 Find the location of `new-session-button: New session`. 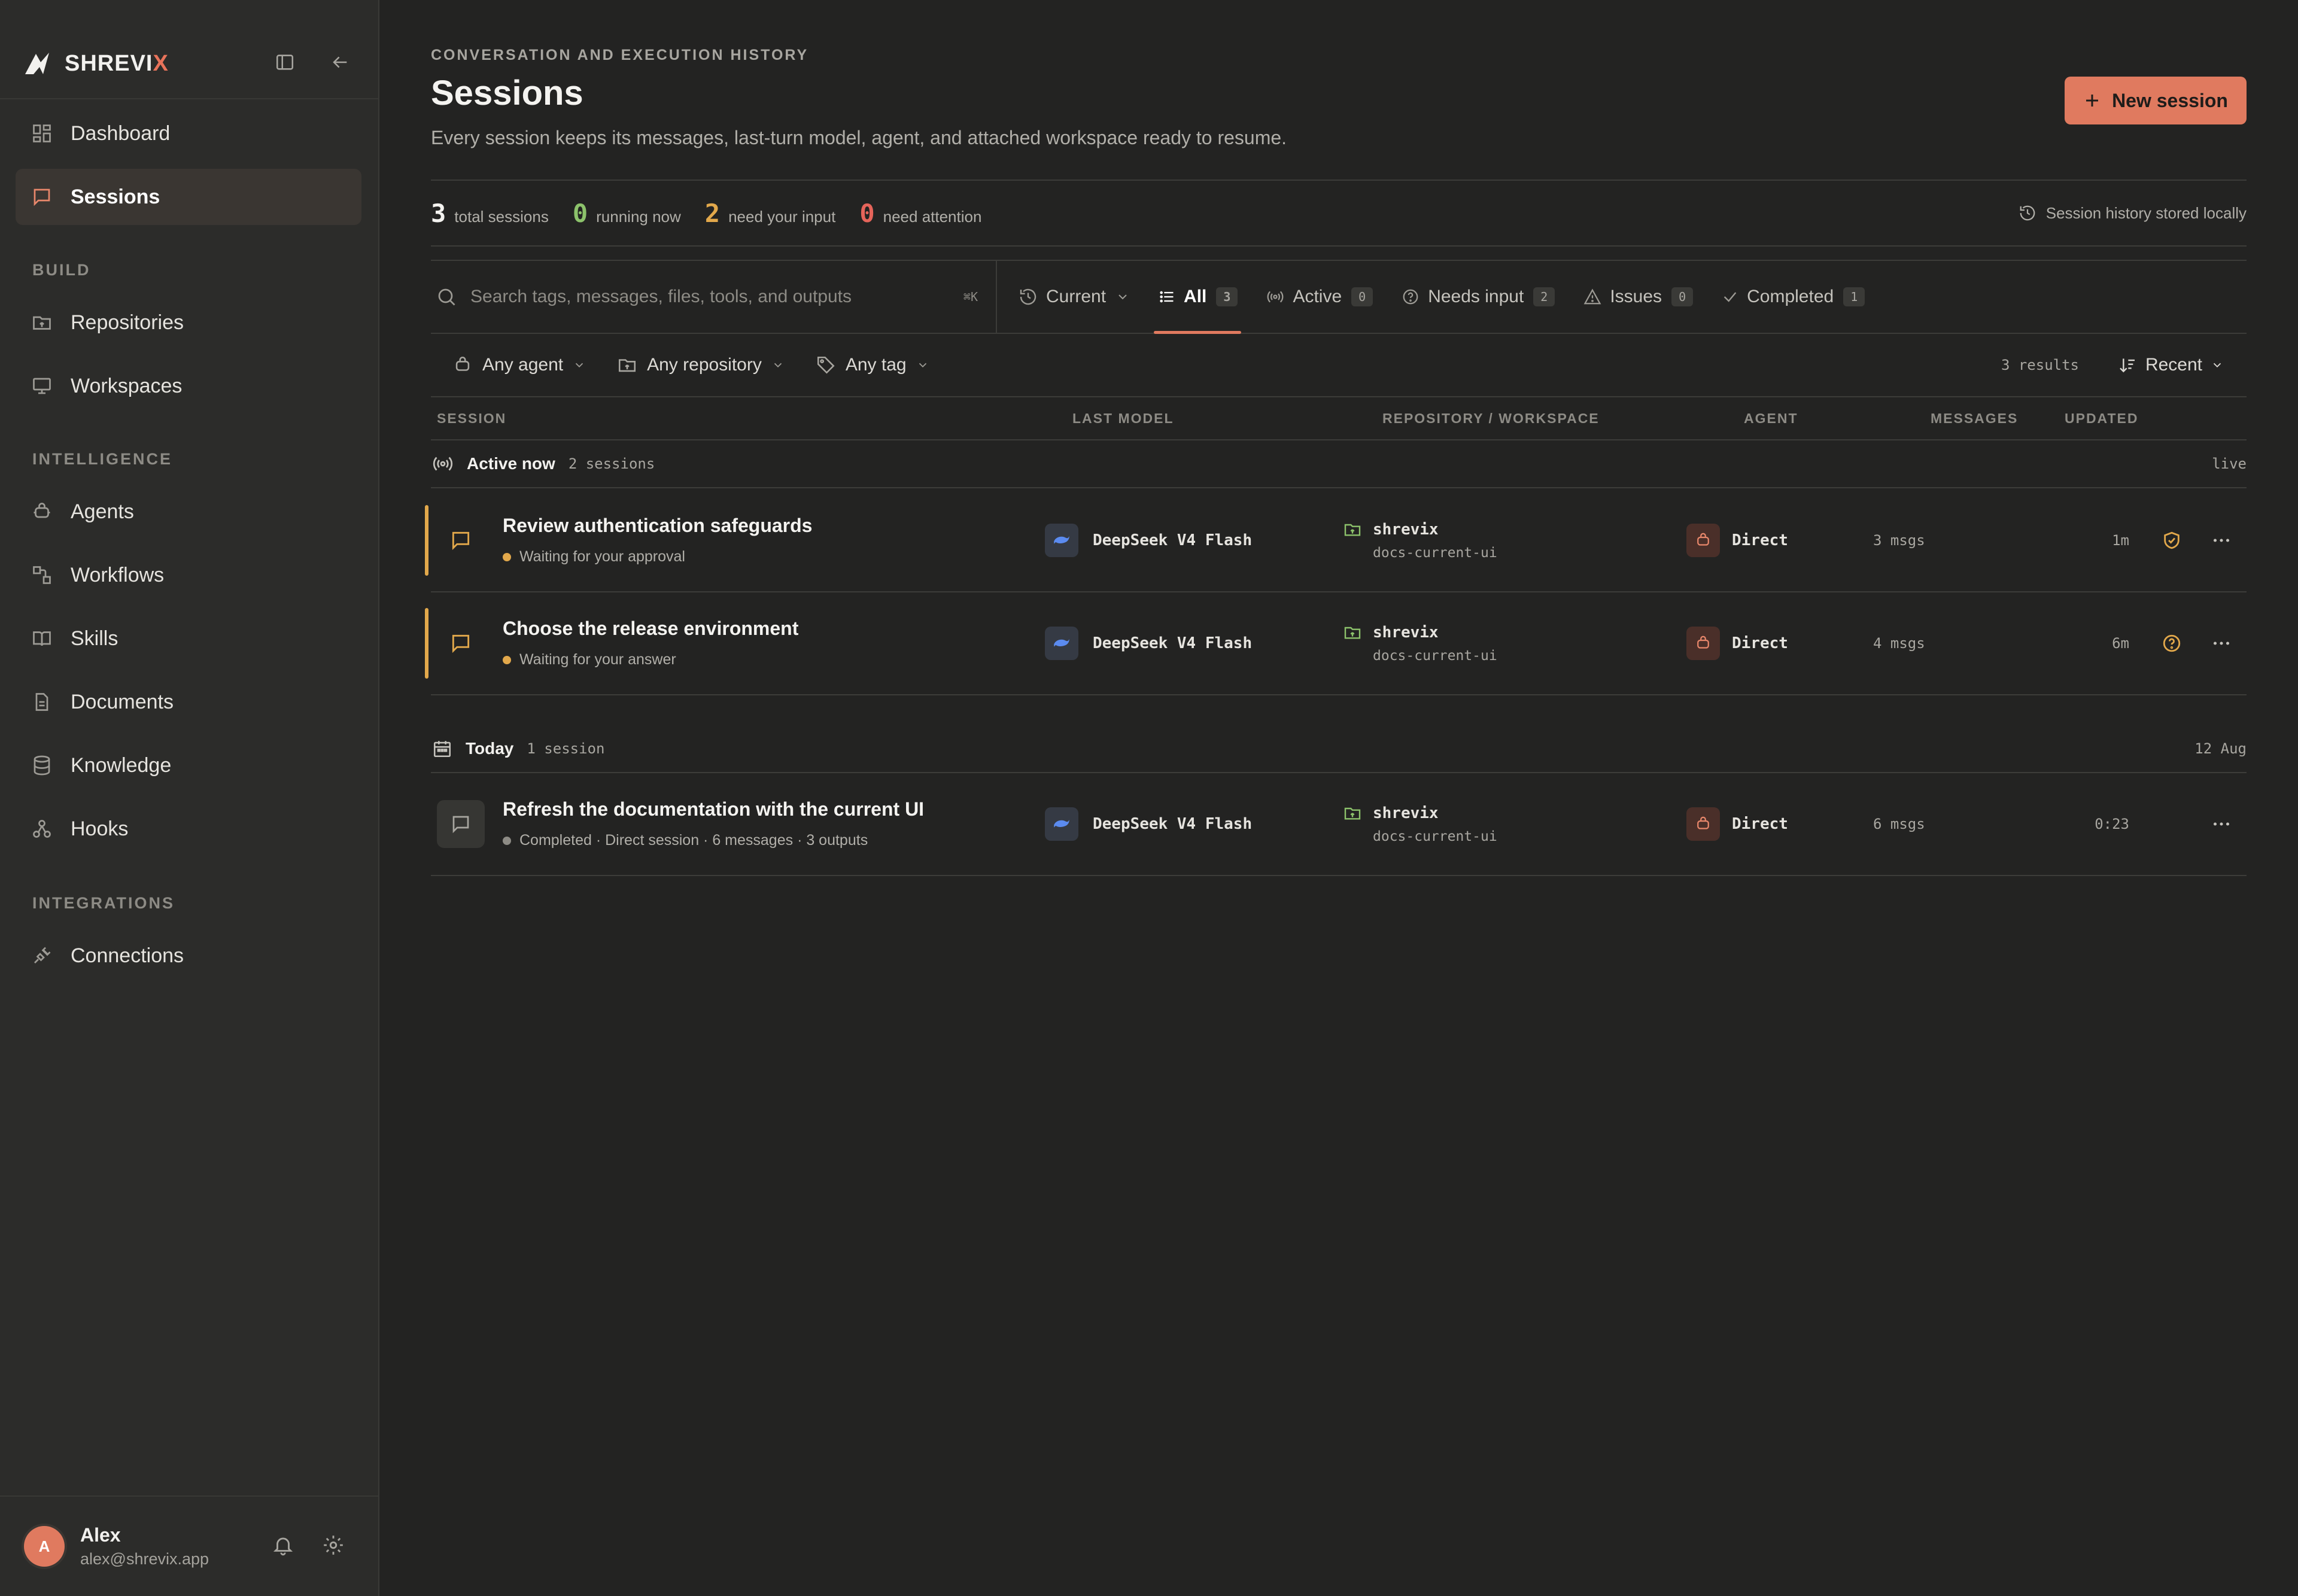

new-session-button: New session is located at coordinates (2156, 101).